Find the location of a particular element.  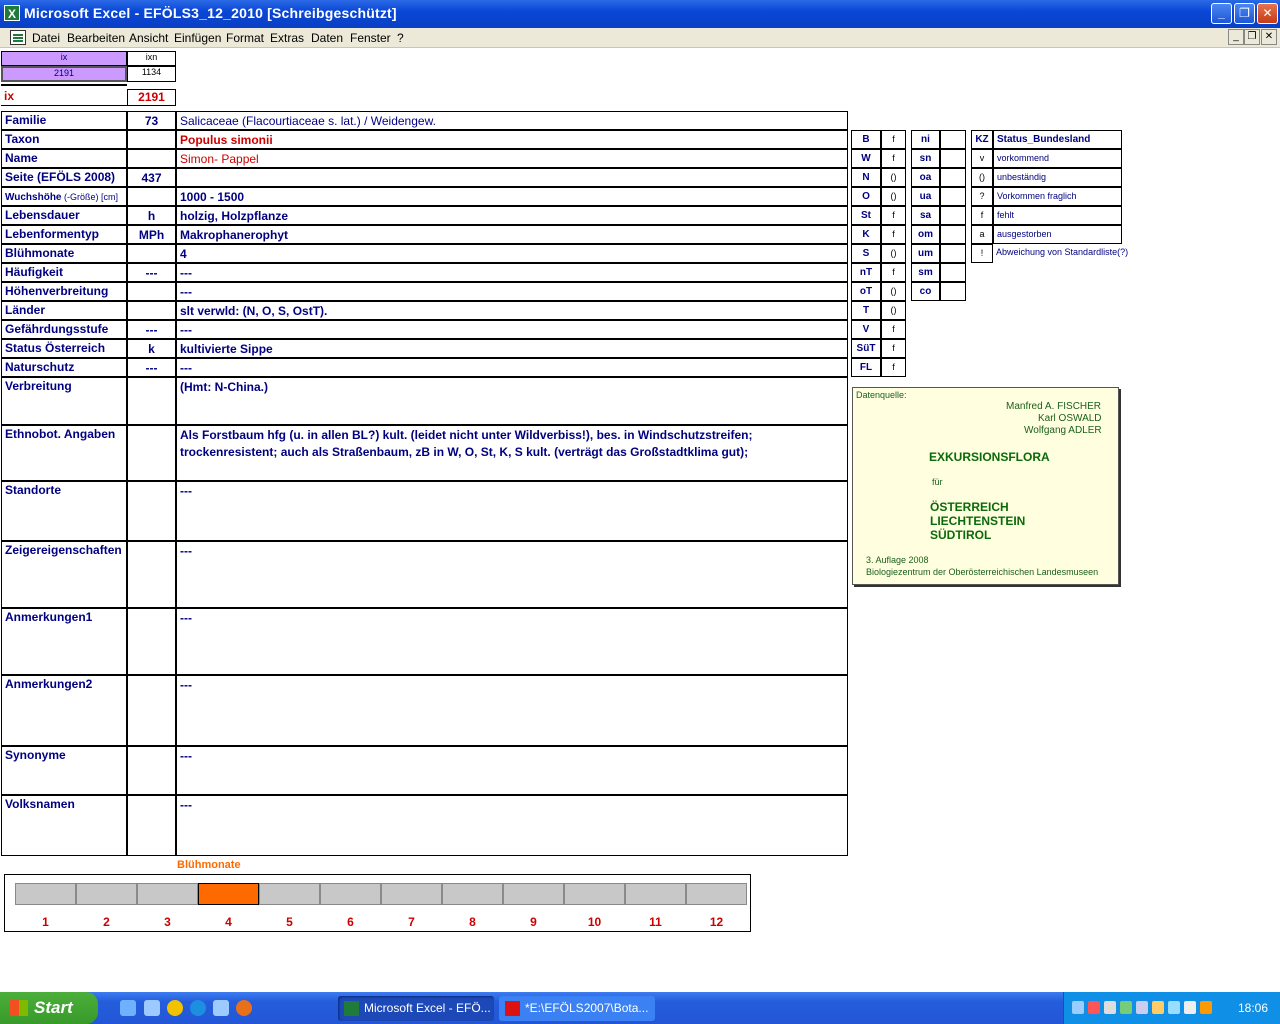

ix-value-cell: 2191 is located at coordinates (64, 74).